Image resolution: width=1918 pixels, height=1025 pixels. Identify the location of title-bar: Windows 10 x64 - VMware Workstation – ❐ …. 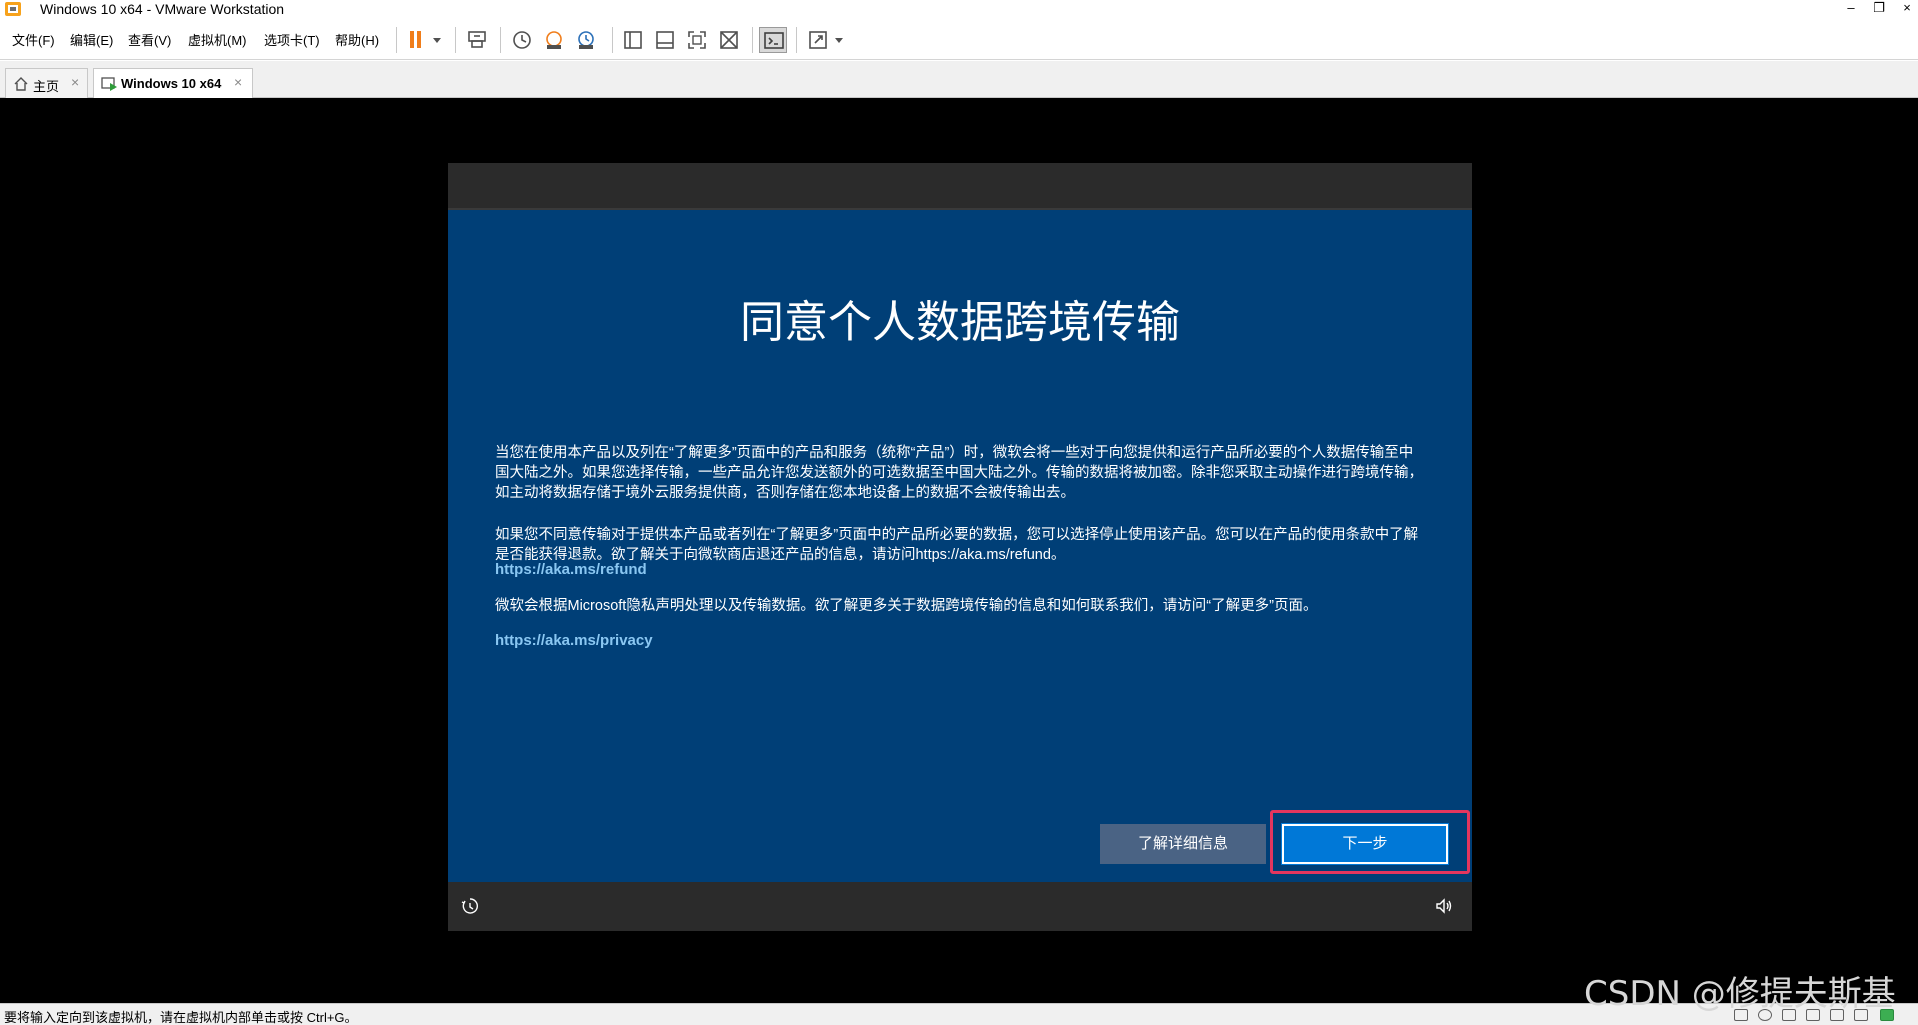
(959, 10).